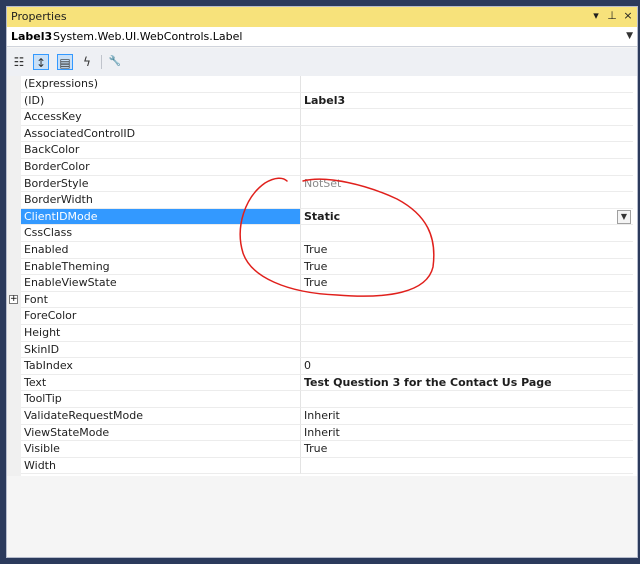 The height and width of the screenshot is (564, 640). I want to click on property-row: BorderWidth, so click(322, 200).